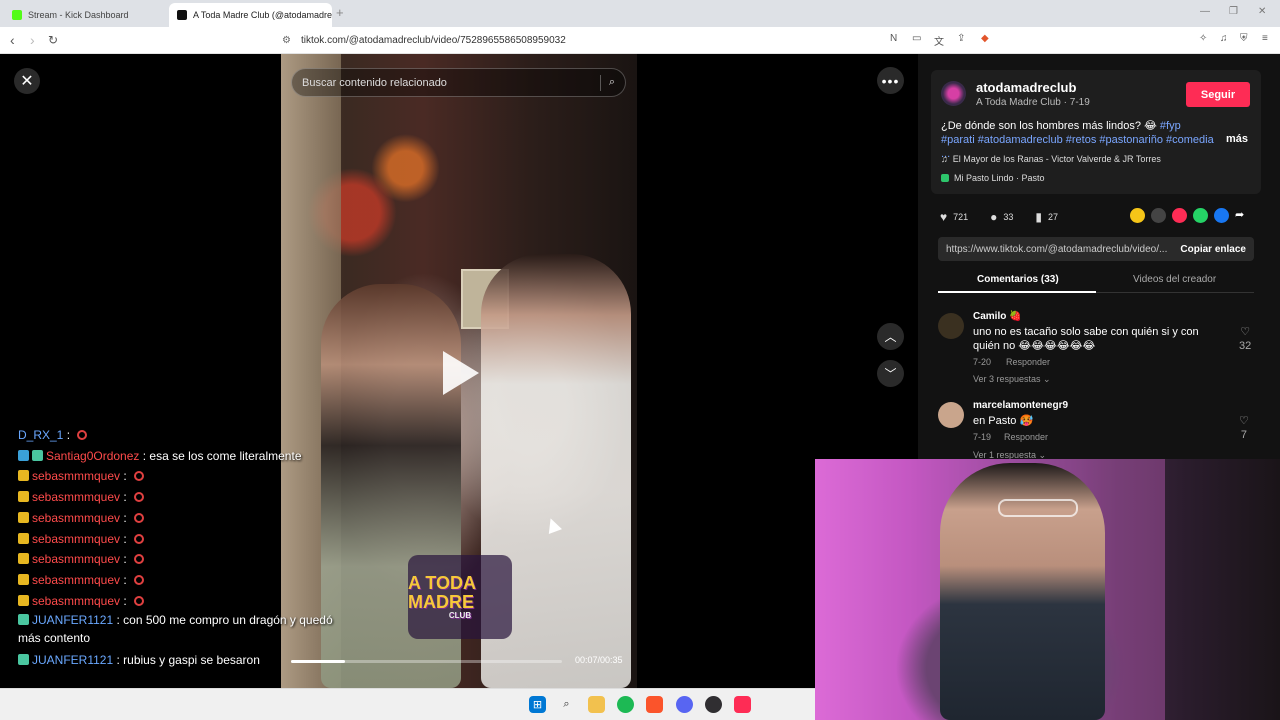  Describe the element at coordinates (458, 82) in the screenshot. I see `related-search-input: Buscar contenido relacionado ⌕` at that location.